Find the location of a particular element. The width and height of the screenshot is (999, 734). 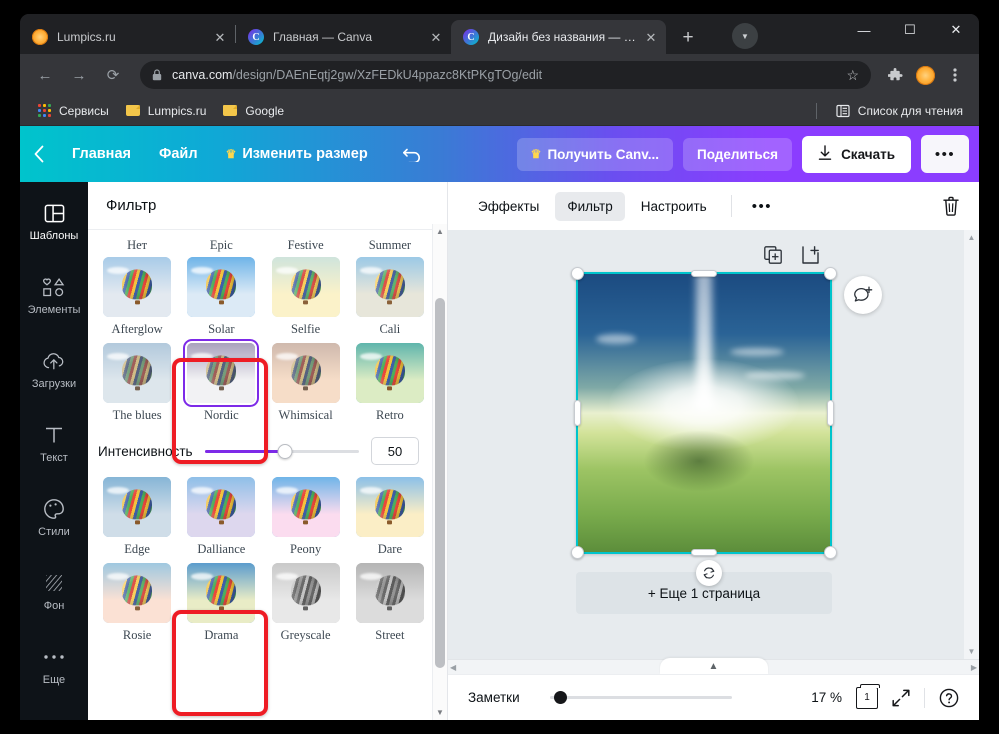

add-comment-icon is located at coordinates (863, 295).